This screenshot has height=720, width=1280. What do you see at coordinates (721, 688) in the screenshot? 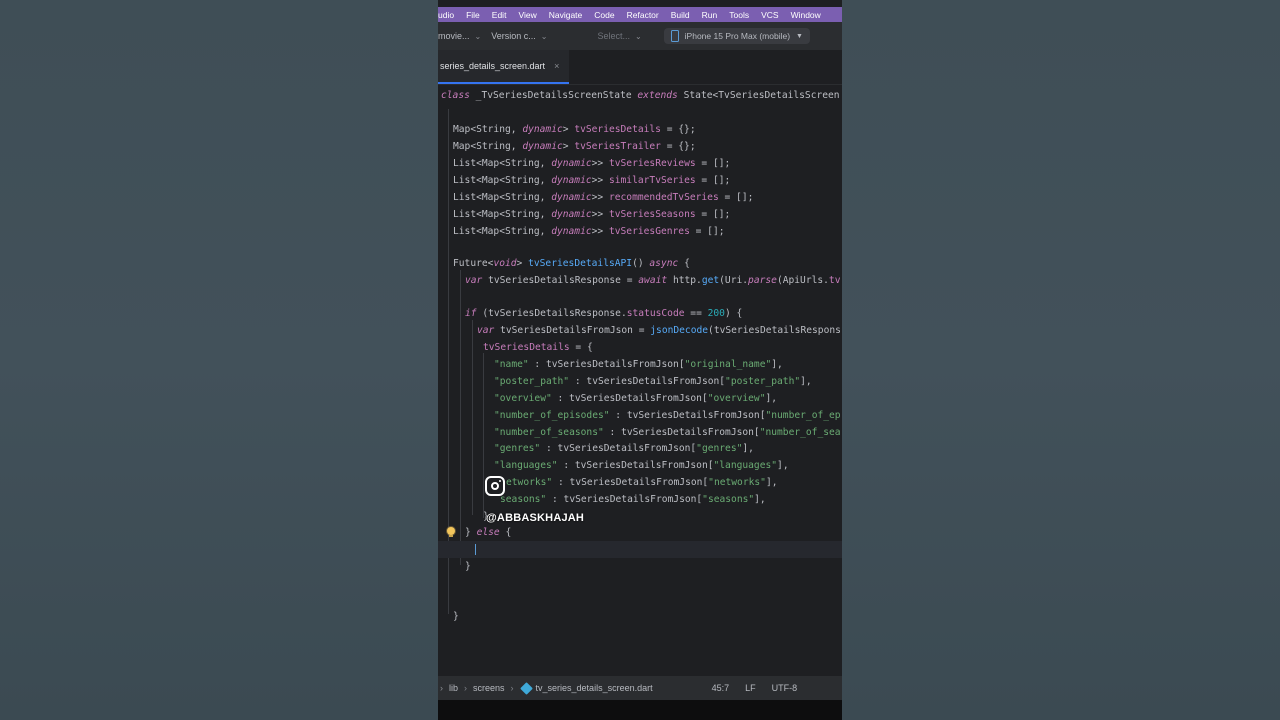
I see `cursor-position: 45:7` at bounding box center [721, 688].